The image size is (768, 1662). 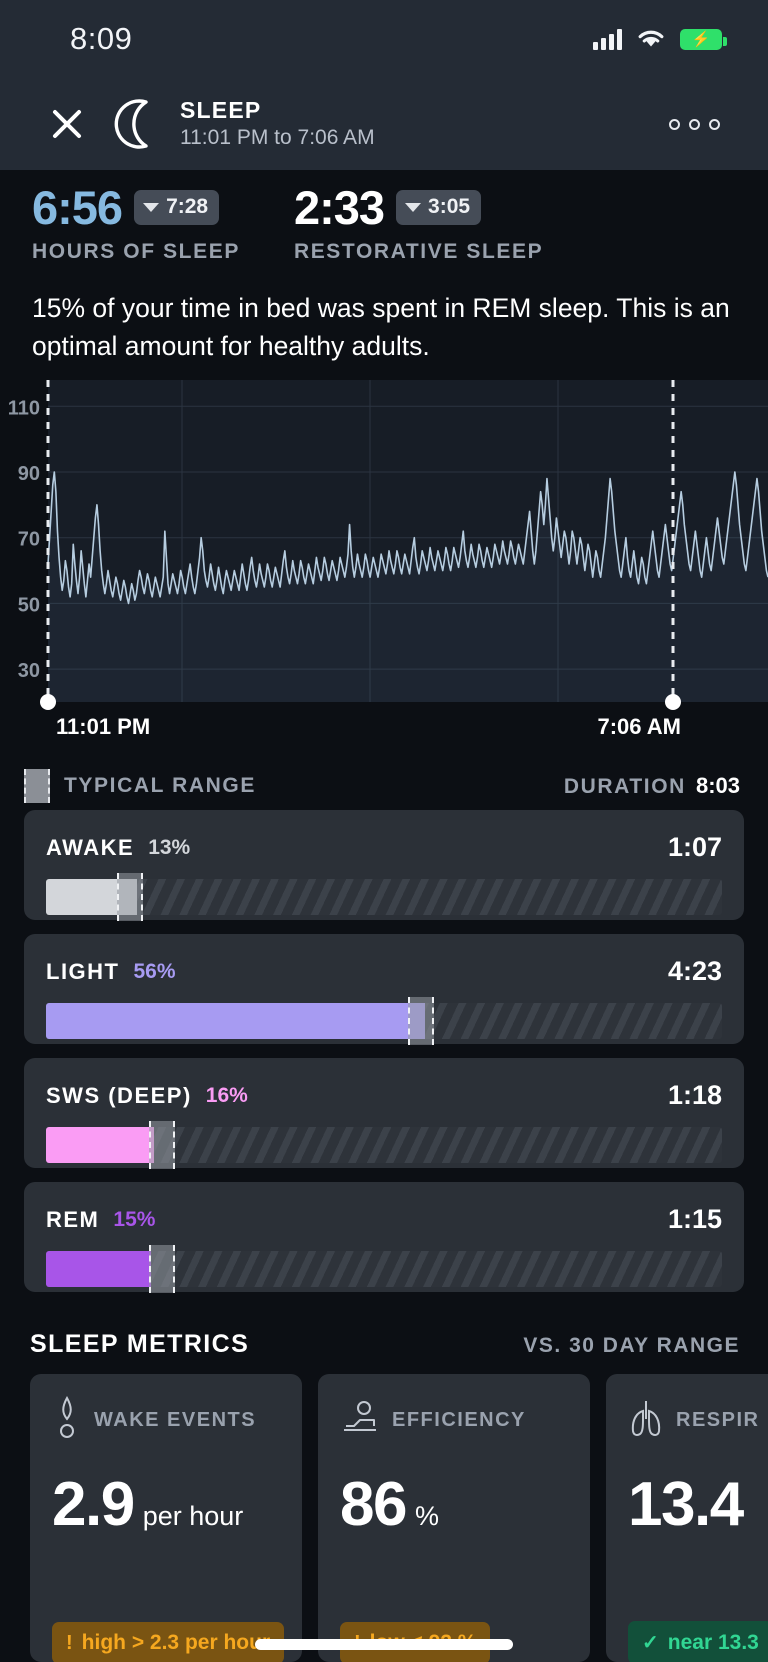 I want to click on moon-icon, so click(x=131, y=124).